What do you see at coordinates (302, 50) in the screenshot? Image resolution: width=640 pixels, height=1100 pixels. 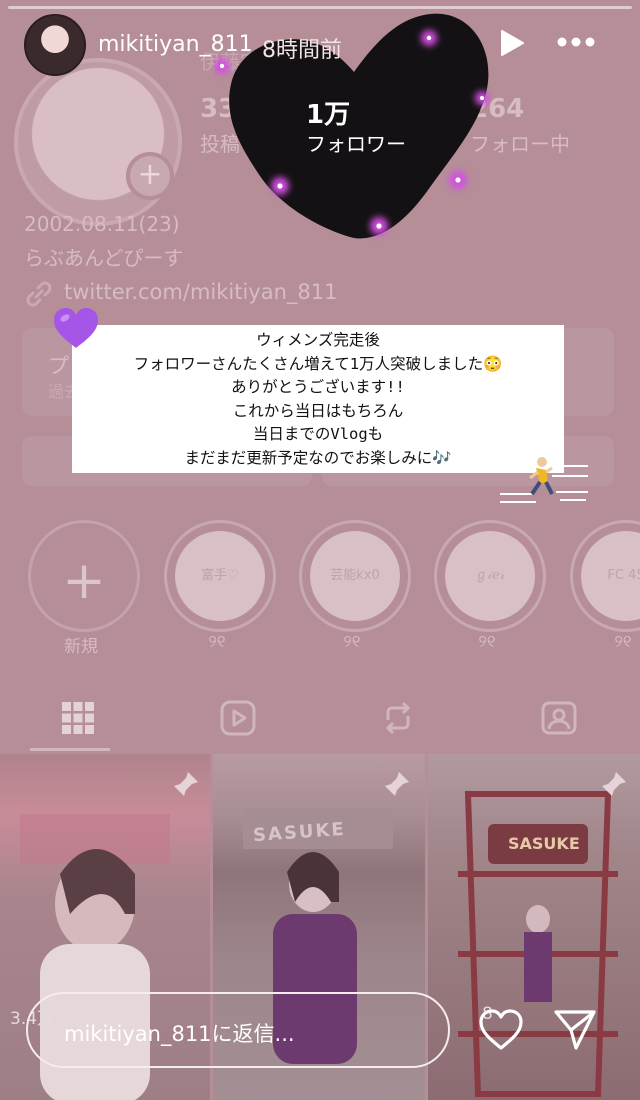 I see `story-timestamp: 8時間前` at bounding box center [302, 50].